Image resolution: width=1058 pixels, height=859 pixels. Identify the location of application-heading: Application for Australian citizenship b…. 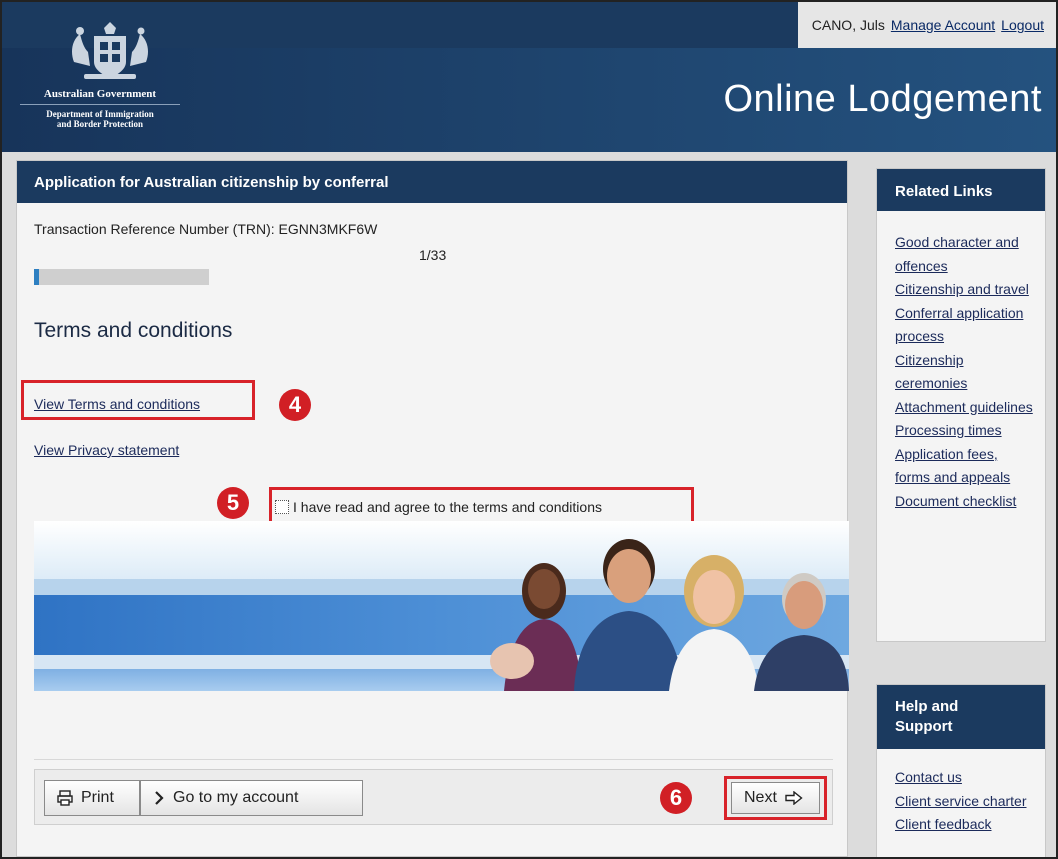
(432, 182).